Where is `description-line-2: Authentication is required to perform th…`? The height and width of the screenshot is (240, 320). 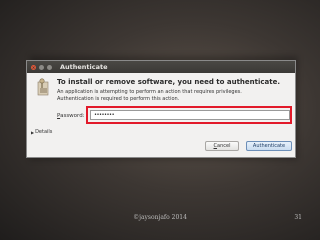 description-line-2: Authentication is required to perform th… is located at coordinates (118, 98).